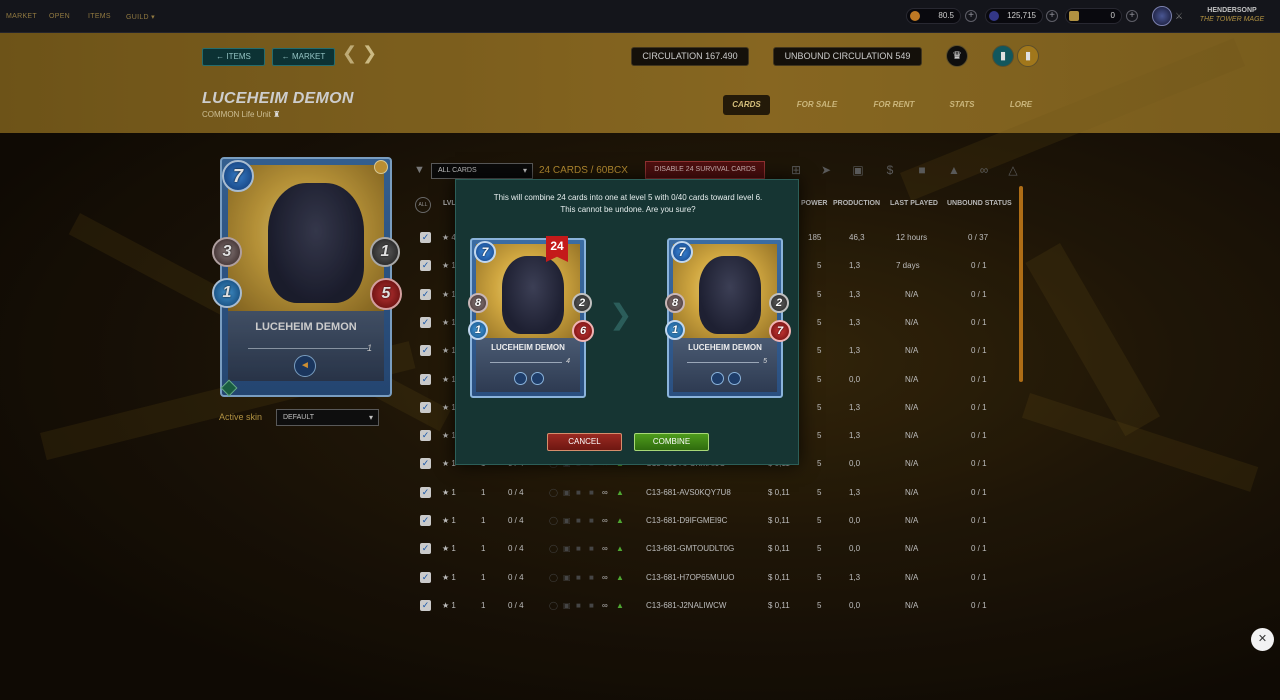 The height and width of the screenshot is (700, 1280). Describe the element at coordinates (528, 365) in the screenshot. I see `card-nameplate: LUCEHEIM DEMON 4` at that location.